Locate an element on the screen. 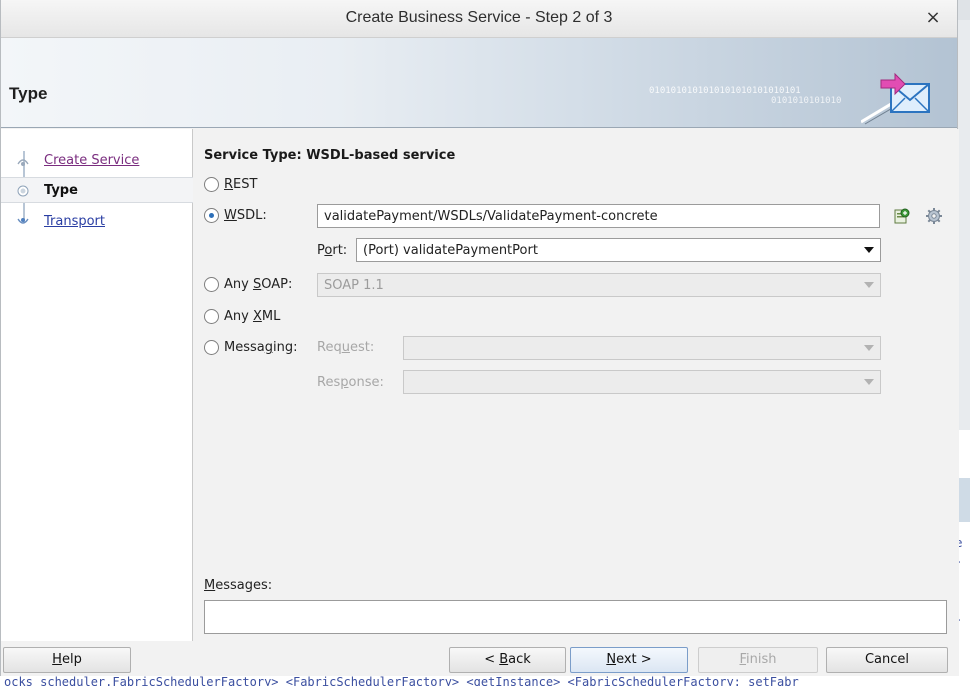 This screenshot has width=970, height=686. wsdl-label: WSDL: is located at coordinates (245, 215).